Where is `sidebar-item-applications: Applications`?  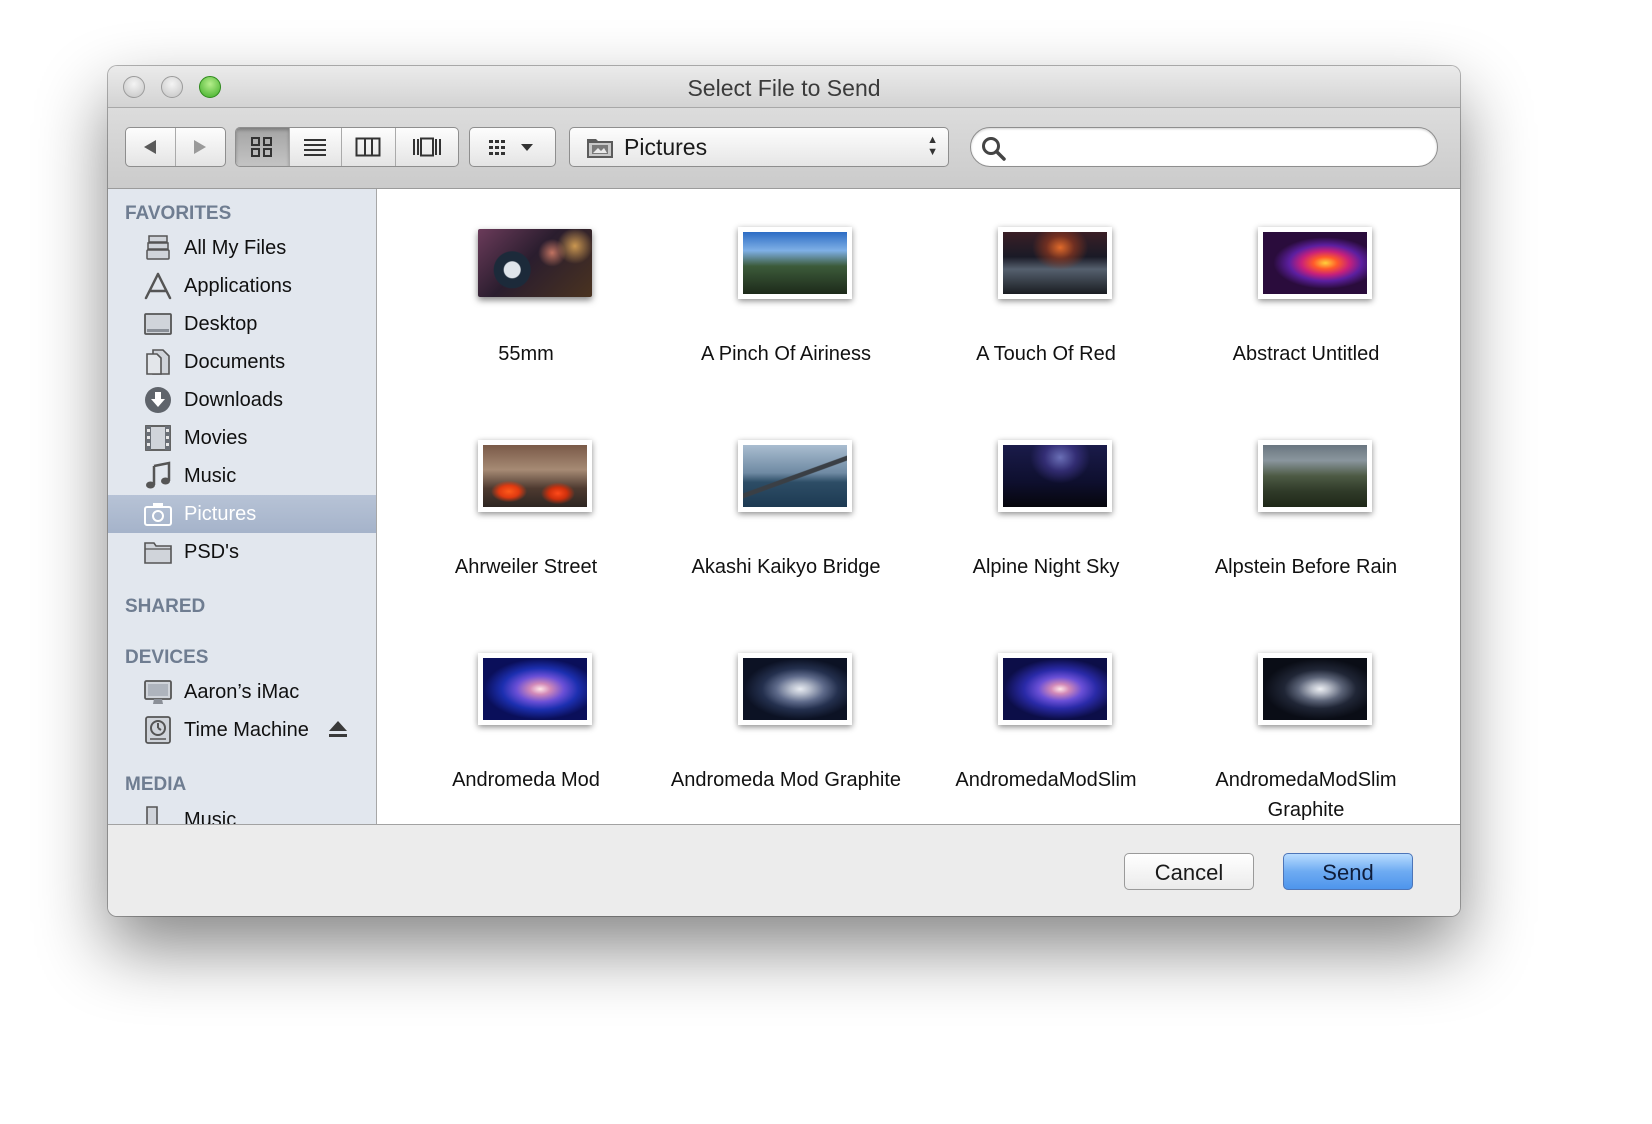
sidebar-item-applications: Applications is located at coordinates (242, 286).